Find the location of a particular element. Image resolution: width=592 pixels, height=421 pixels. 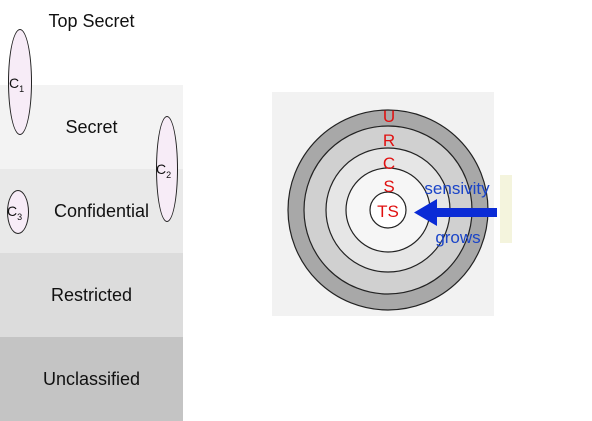

arrow-highlight is located at coordinates (506, 209).